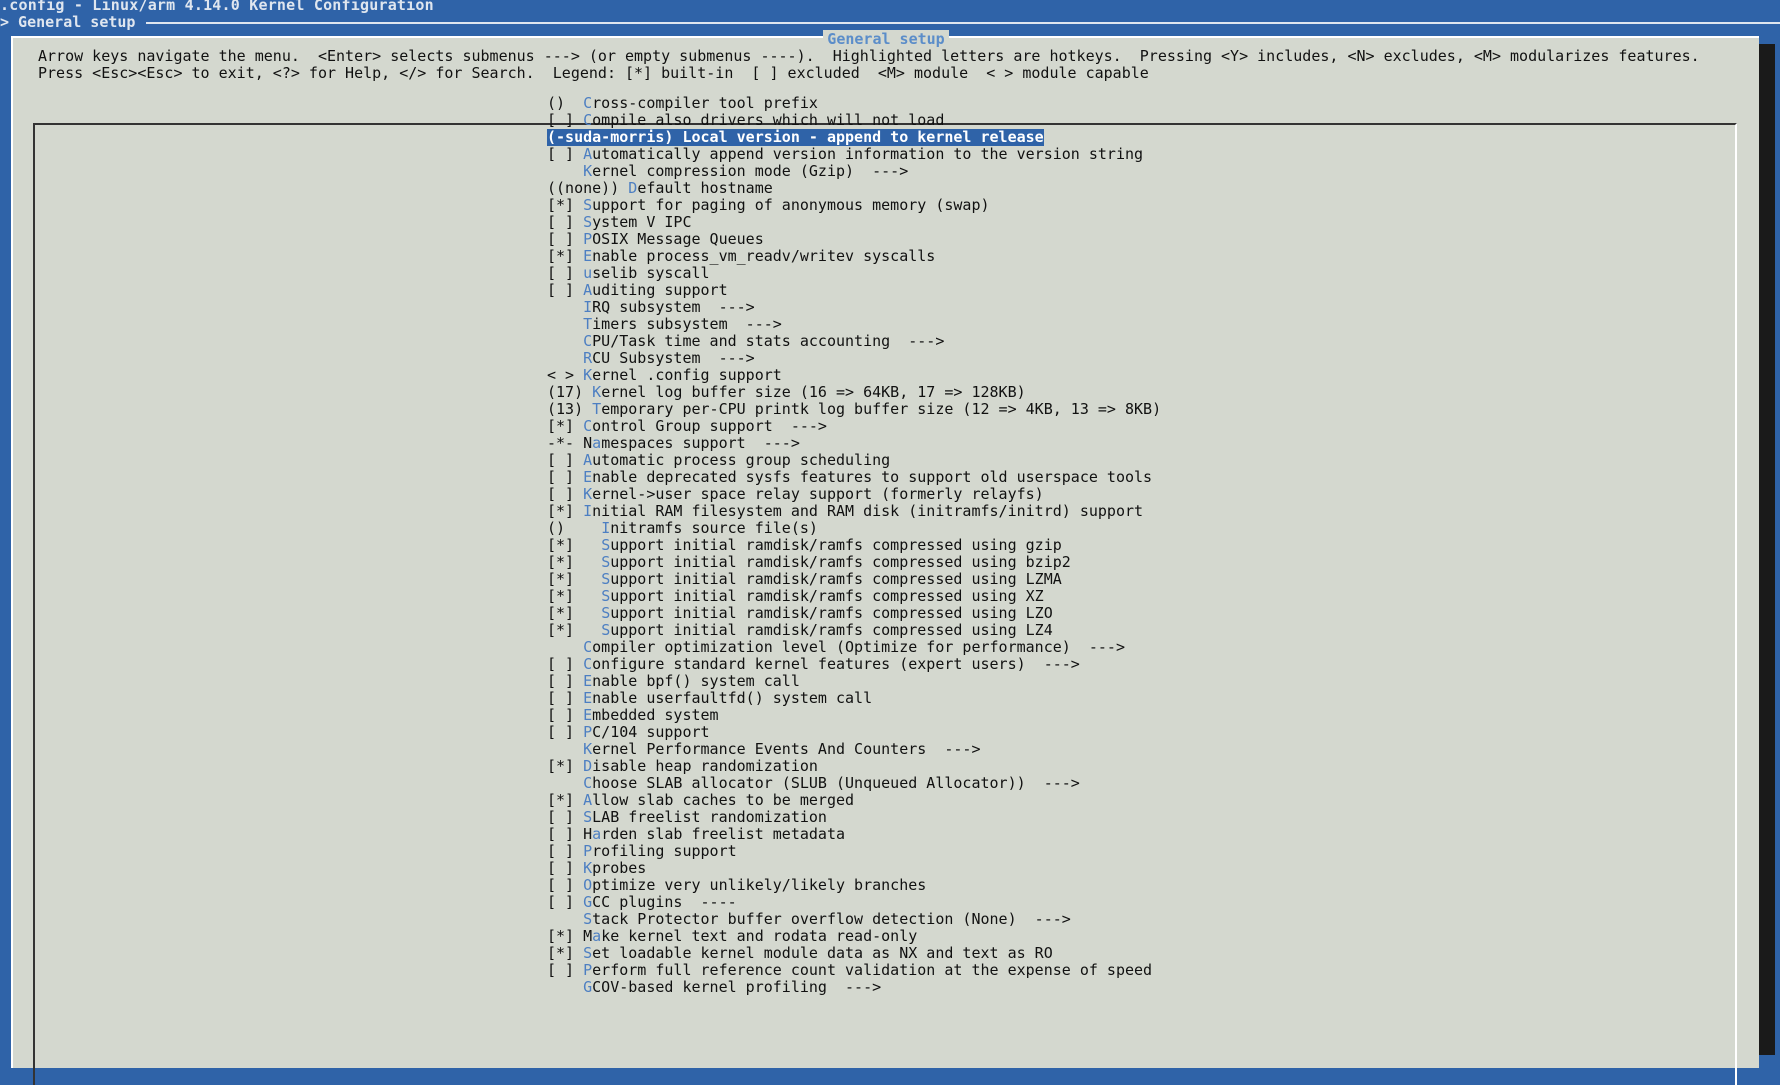 Image resolution: width=1780 pixels, height=1085 pixels. I want to click on menu-item: () Cross-compiler tool prefix, so click(854, 103).